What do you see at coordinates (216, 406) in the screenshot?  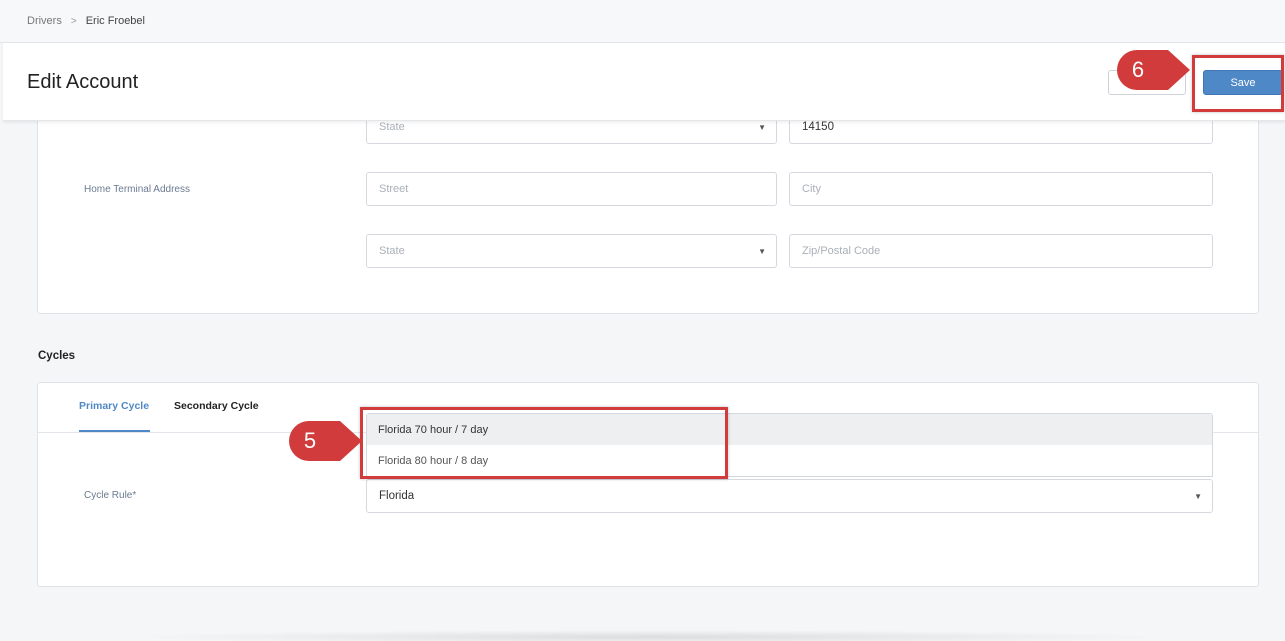 I see `tab-secondary-cycle: Secondary Cycle` at bounding box center [216, 406].